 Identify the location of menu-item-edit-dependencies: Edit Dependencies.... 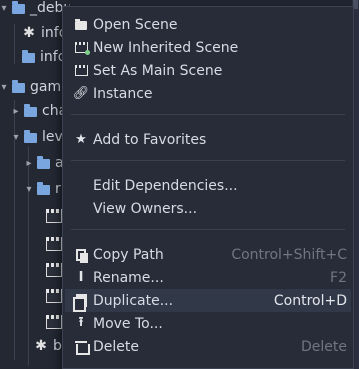
(208, 185).